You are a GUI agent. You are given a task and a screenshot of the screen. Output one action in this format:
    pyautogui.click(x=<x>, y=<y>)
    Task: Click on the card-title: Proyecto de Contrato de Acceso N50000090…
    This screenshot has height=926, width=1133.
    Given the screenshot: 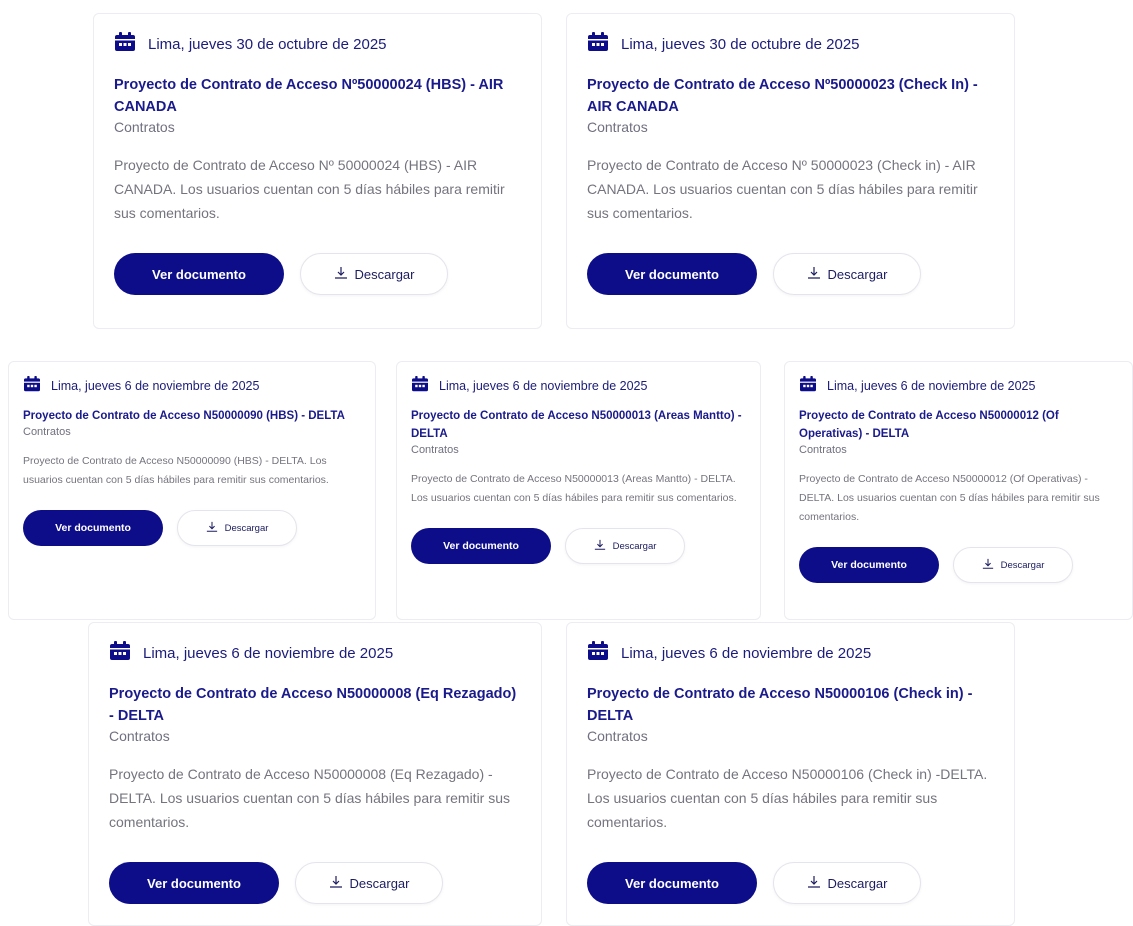 What is the action you would take?
    pyautogui.click(x=184, y=416)
    